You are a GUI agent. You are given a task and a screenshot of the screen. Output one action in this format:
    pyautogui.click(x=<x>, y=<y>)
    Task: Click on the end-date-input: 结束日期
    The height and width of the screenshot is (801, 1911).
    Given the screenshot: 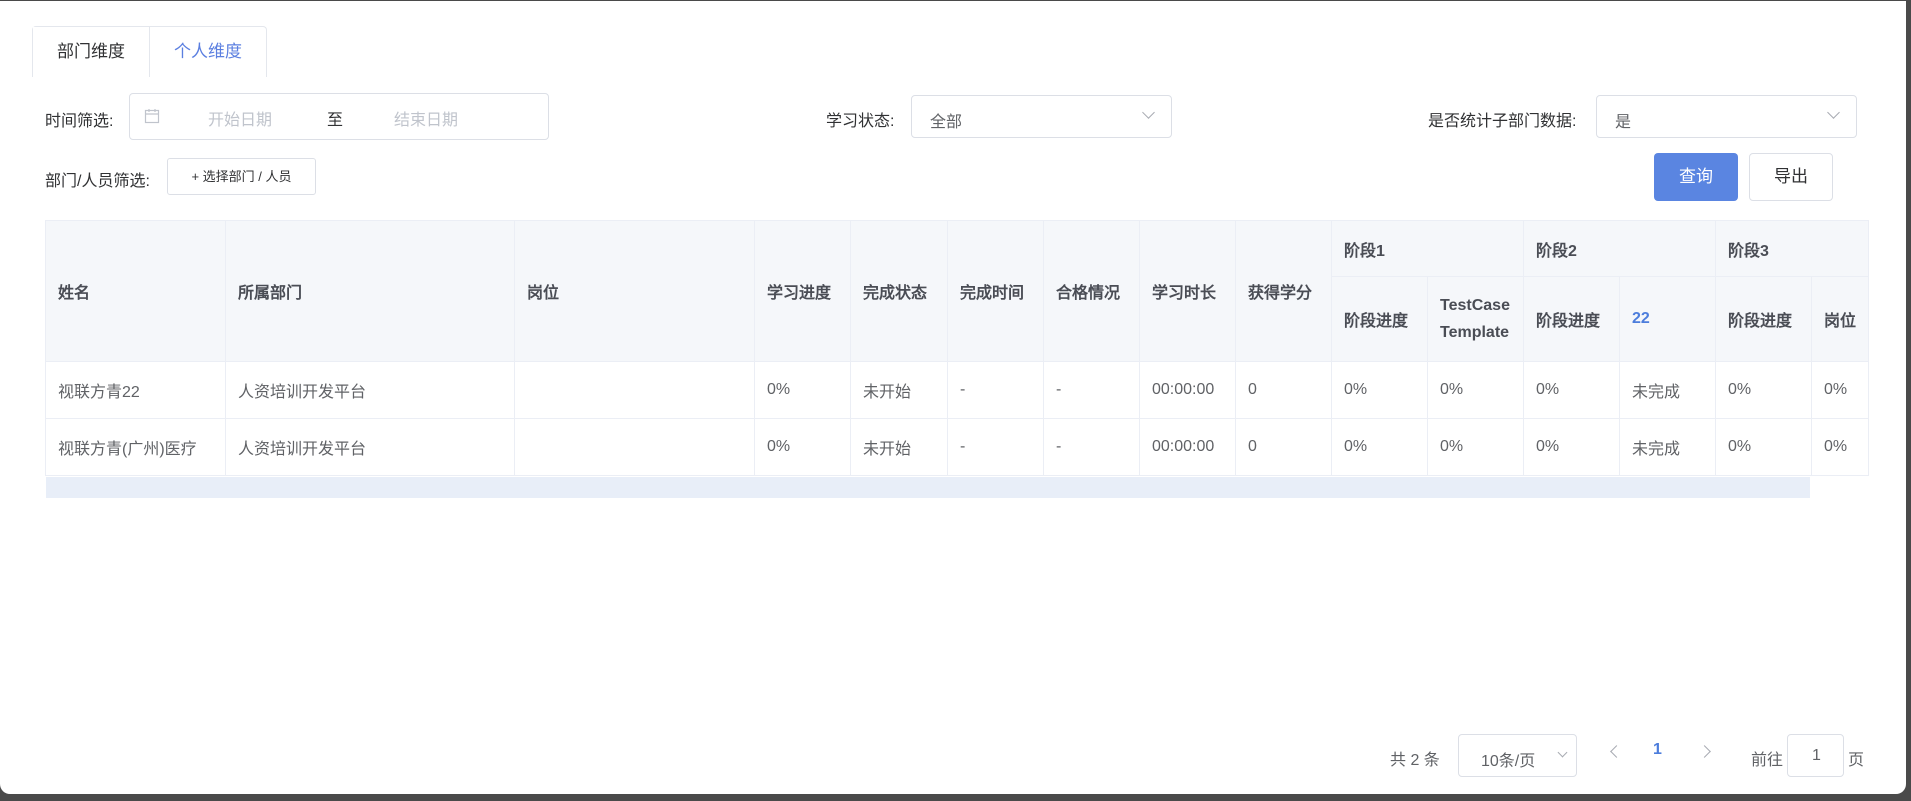 What is the action you would take?
    pyautogui.click(x=426, y=118)
    